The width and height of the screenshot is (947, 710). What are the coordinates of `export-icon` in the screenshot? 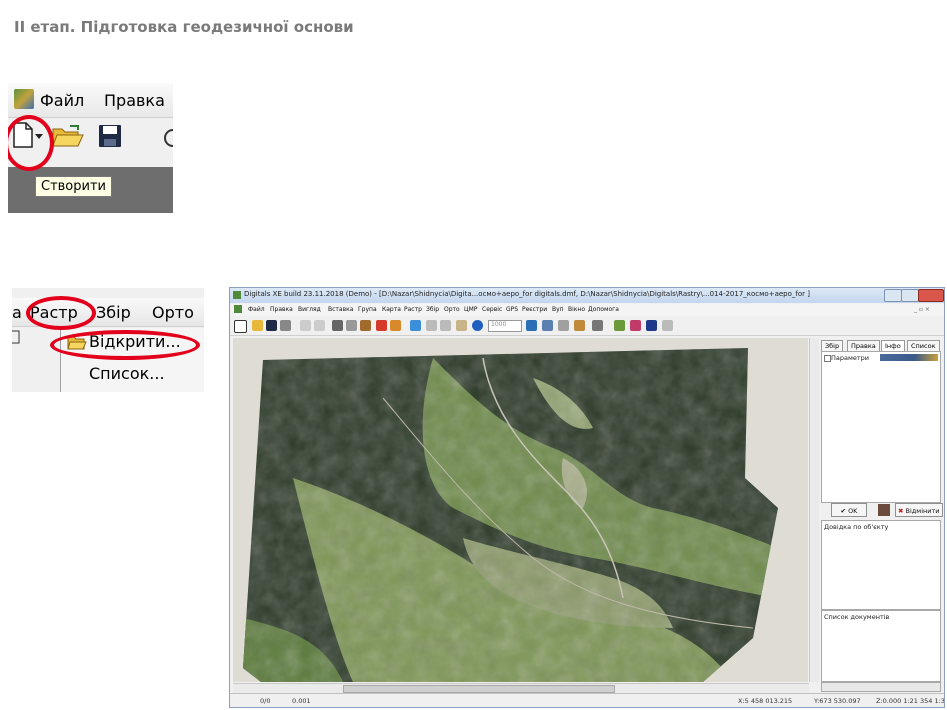 It's located at (597, 325).